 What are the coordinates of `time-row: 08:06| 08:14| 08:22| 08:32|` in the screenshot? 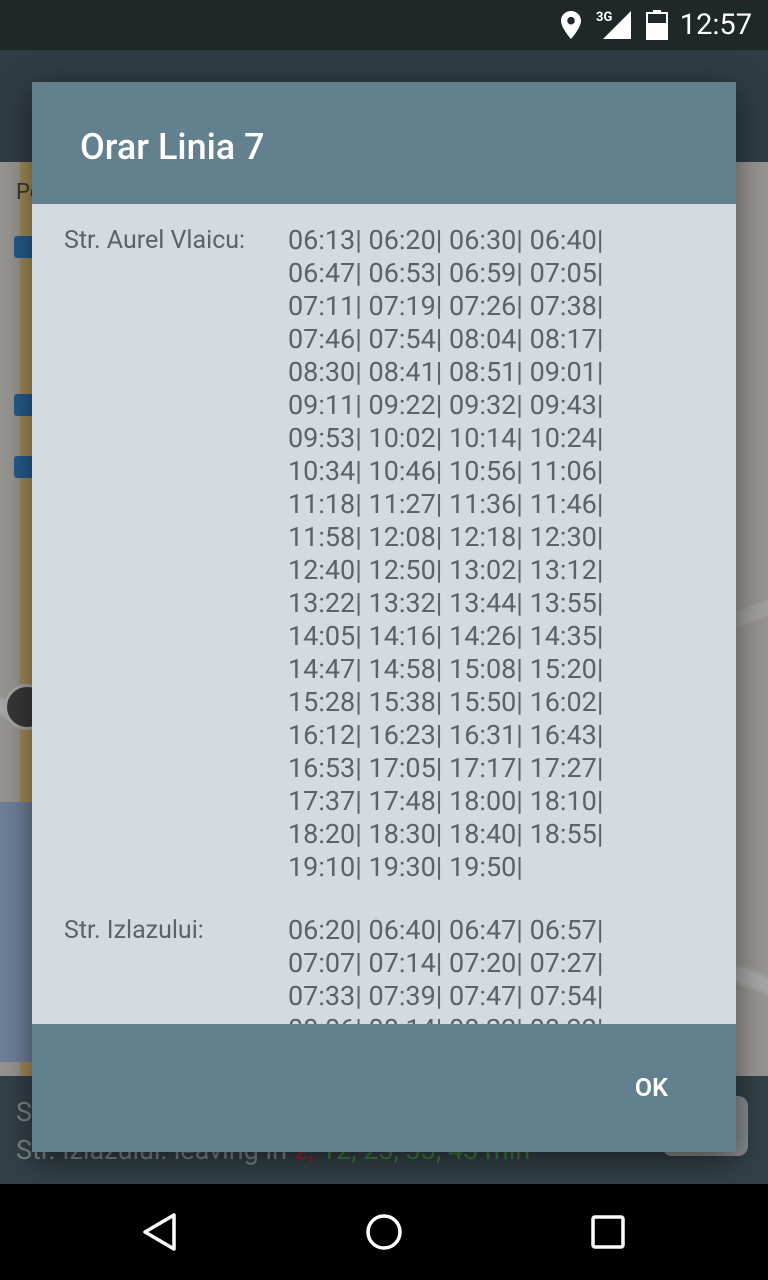 It's located at (498, 1018).